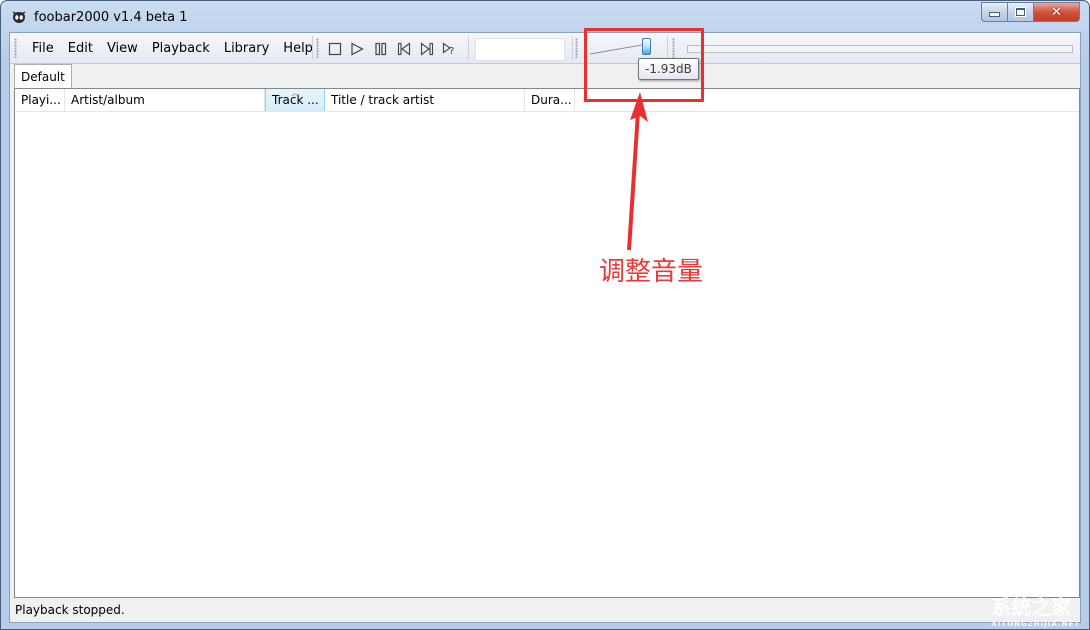 The width and height of the screenshot is (1090, 630). Describe the element at coordinates (70, 610) in the screenshot. I see `status-text: Playback stopped.` at that location.